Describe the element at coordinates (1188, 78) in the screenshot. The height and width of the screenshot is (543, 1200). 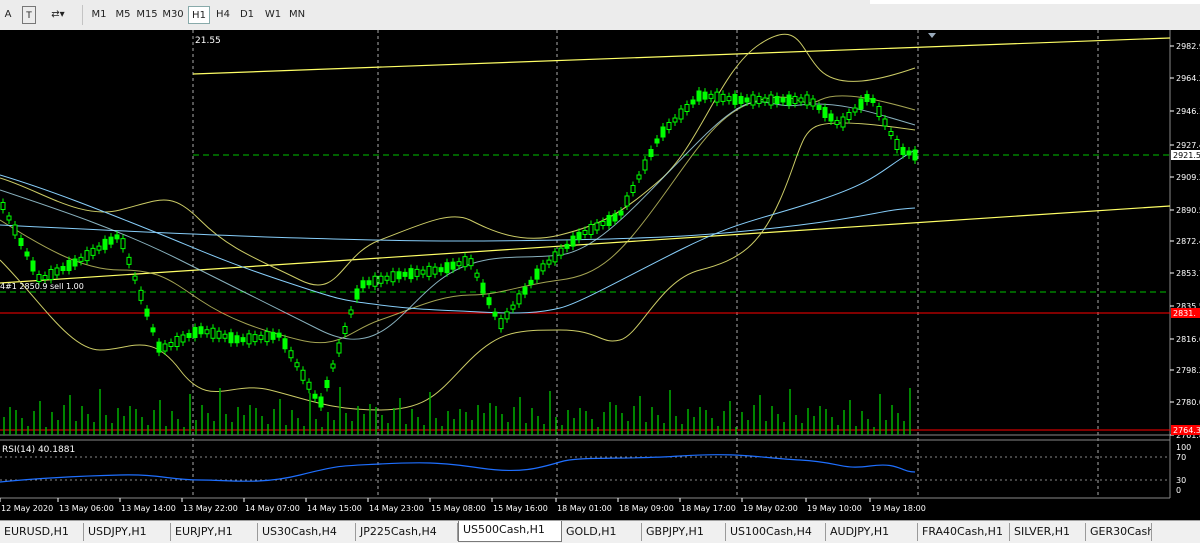
I see `price-tick-label: 2964.2` at that location.